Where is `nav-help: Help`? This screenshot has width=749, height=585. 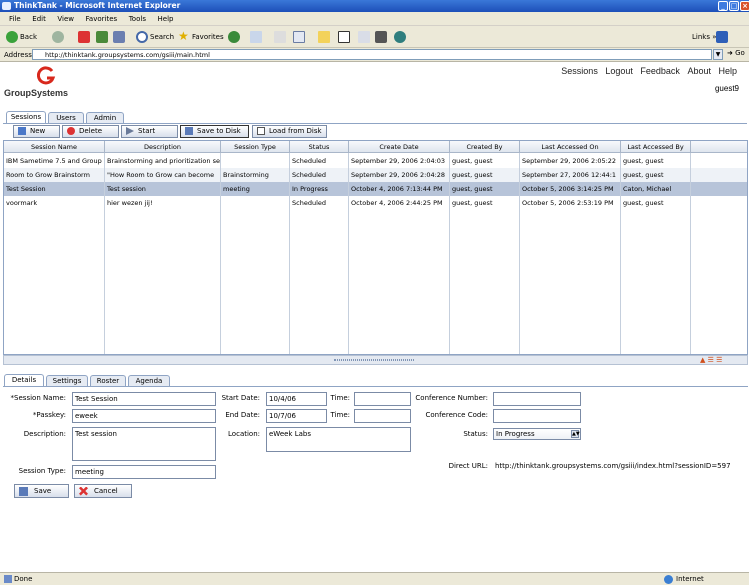
nav-help: Help is located at coordinates (727, 71).